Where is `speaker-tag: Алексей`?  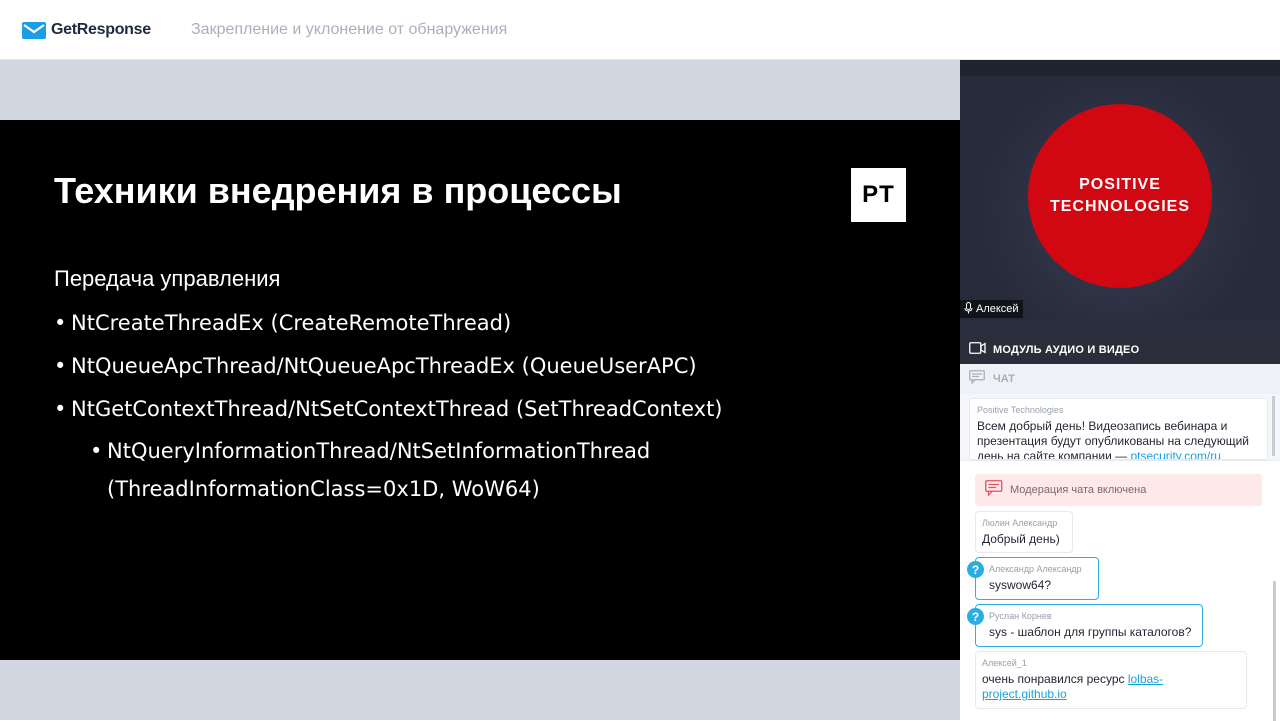 speaker-tag: Алексей is located at coordinates (991, 309).